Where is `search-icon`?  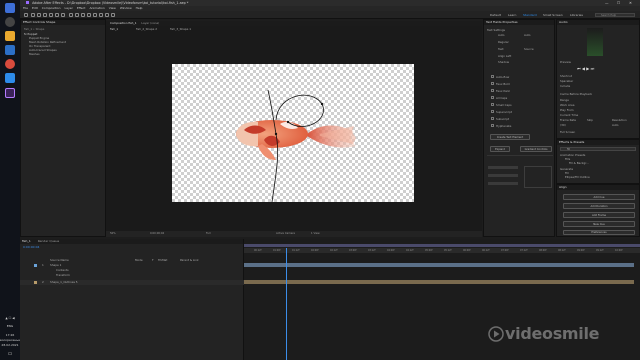 search-icon is located at coordinates (10, 22).